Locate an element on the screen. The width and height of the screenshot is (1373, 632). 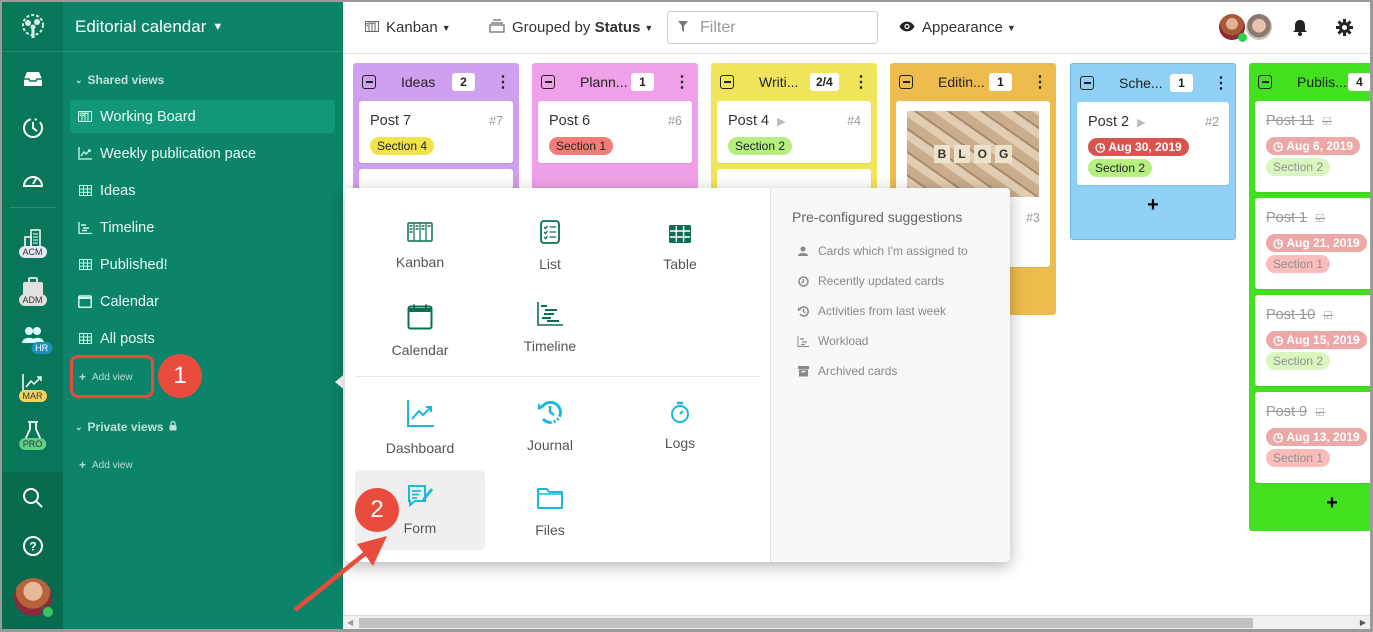
calendar-icon is located at coordinates (85, 301).